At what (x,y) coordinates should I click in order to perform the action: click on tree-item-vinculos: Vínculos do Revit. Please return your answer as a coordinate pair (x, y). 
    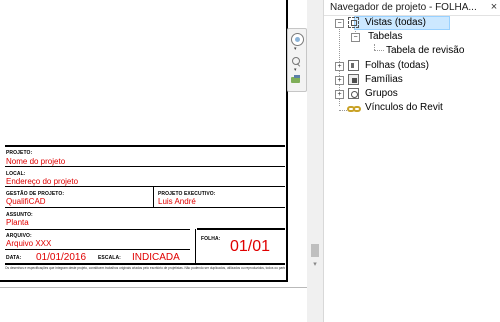
    Looking at the image, I should click on (412, 107).